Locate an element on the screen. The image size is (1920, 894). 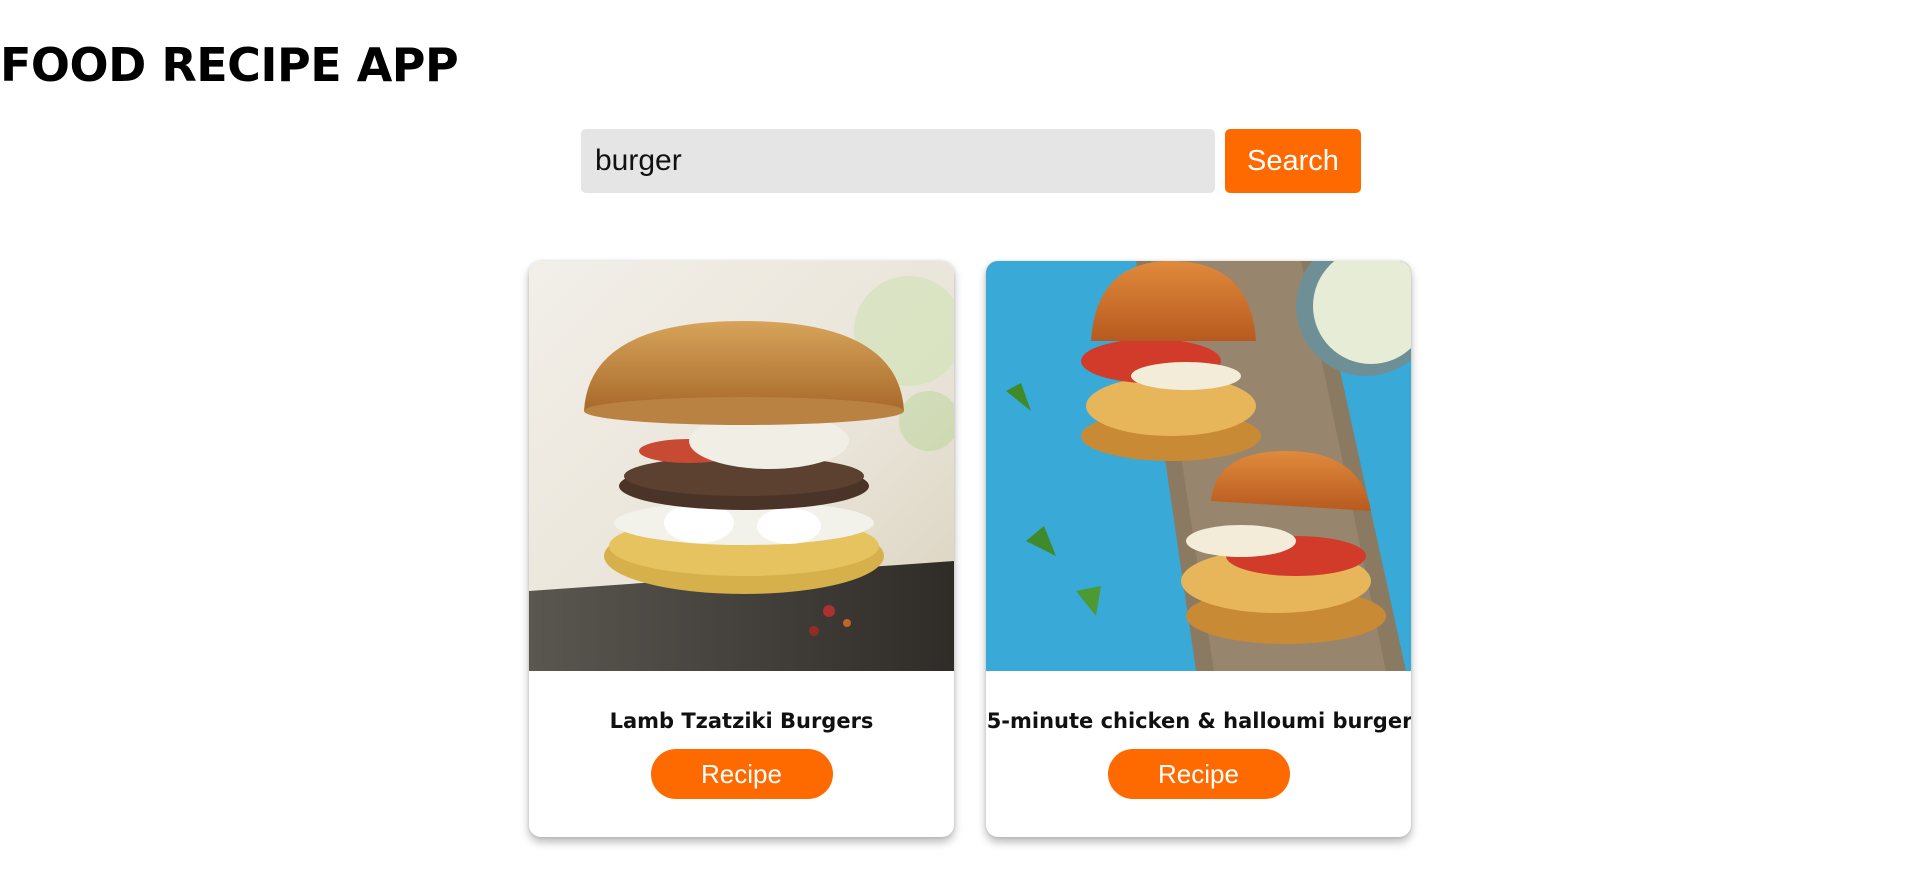
search-button: Search is located at coordinates (1293, 161).